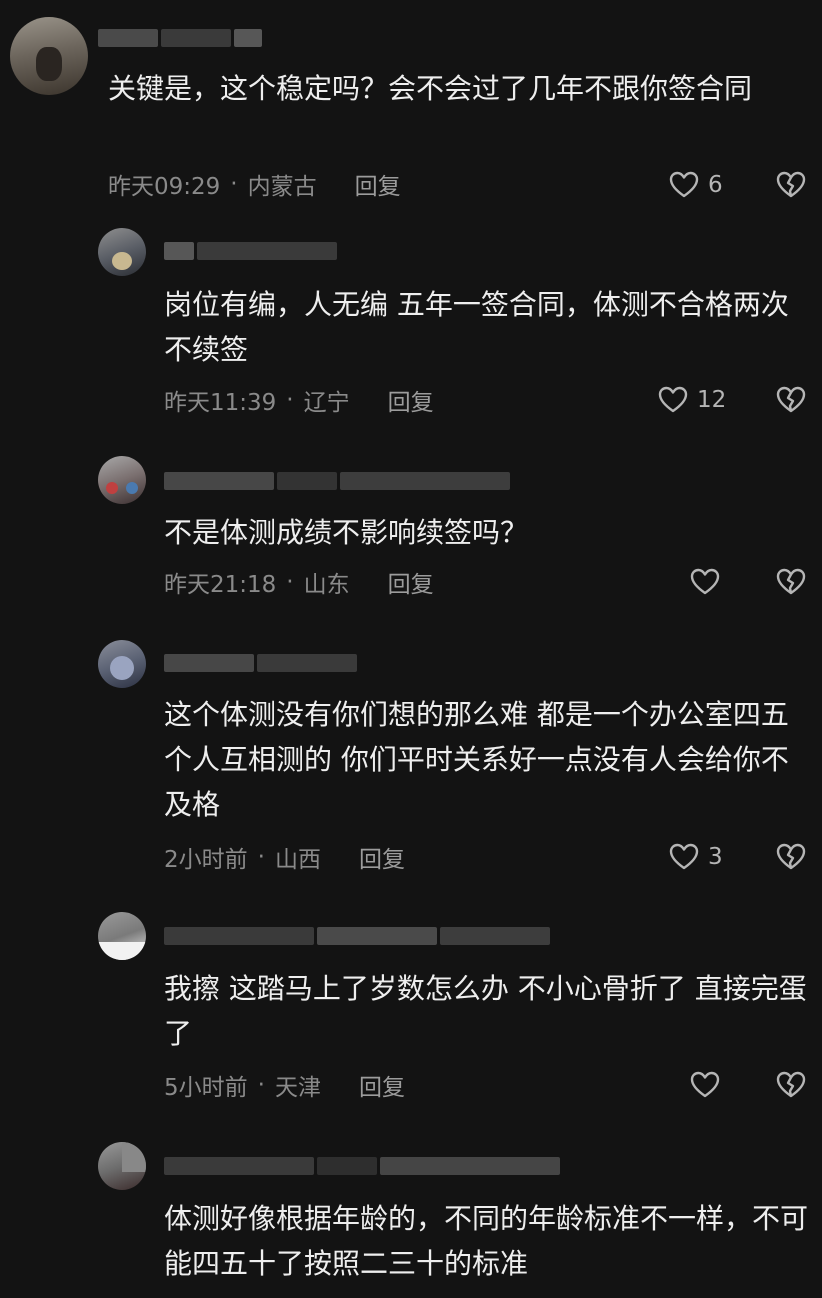 The width and height of the screenshot is (822, 1298). Describe the element at coordinates (282, 187) in the screenshot. I see `comment-location: 内蒙古` at that location.